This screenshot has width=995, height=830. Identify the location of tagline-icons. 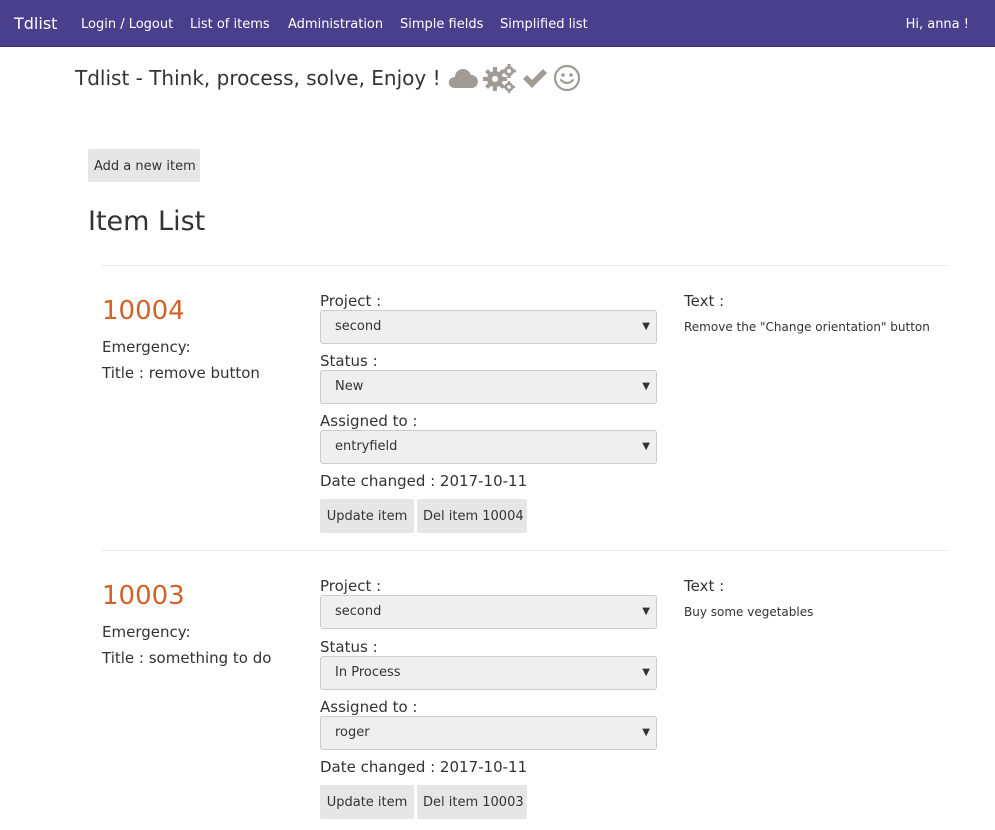
(514, 78).